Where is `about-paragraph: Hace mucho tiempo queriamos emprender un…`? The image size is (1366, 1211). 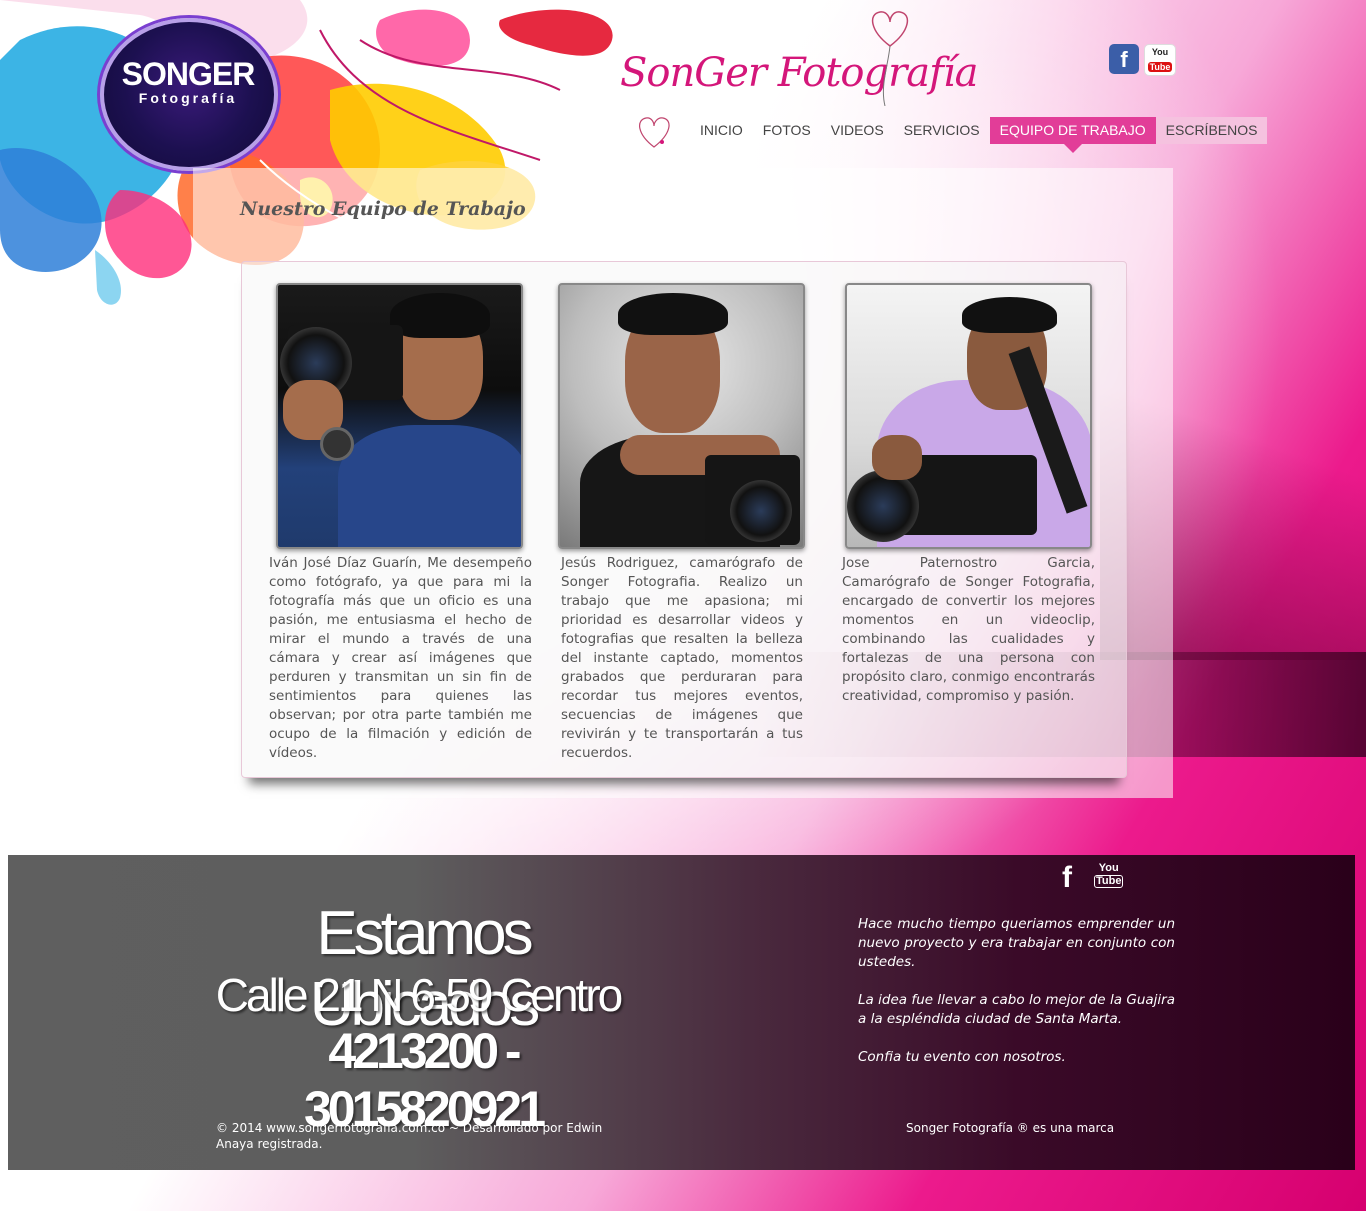 about-paragraph: Hace mucho tiempo queriamos emprender un… is located at coordinates (1016, 943).